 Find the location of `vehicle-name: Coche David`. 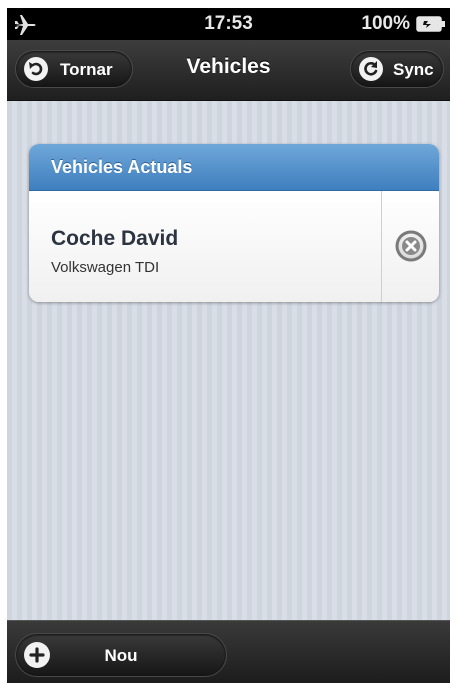

vehicle-name: Coche David is located at coordinates (115, 238).